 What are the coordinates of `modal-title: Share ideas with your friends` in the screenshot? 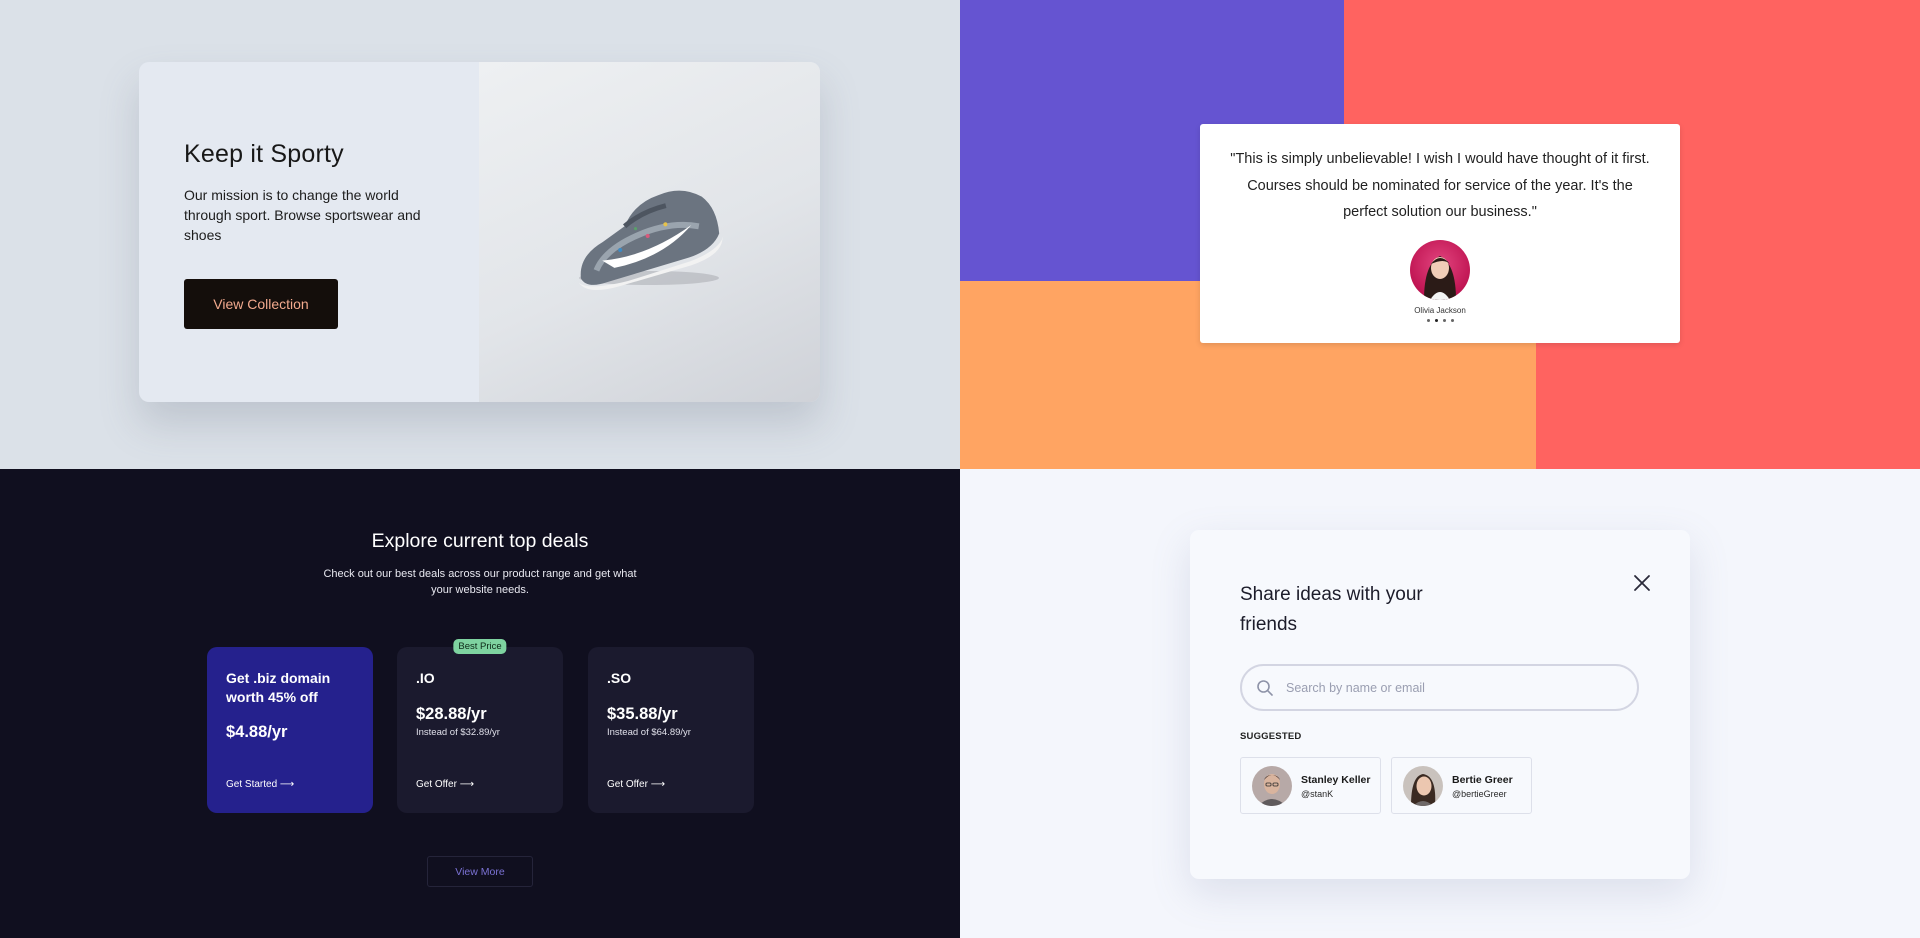 It's located at (1331, 609).